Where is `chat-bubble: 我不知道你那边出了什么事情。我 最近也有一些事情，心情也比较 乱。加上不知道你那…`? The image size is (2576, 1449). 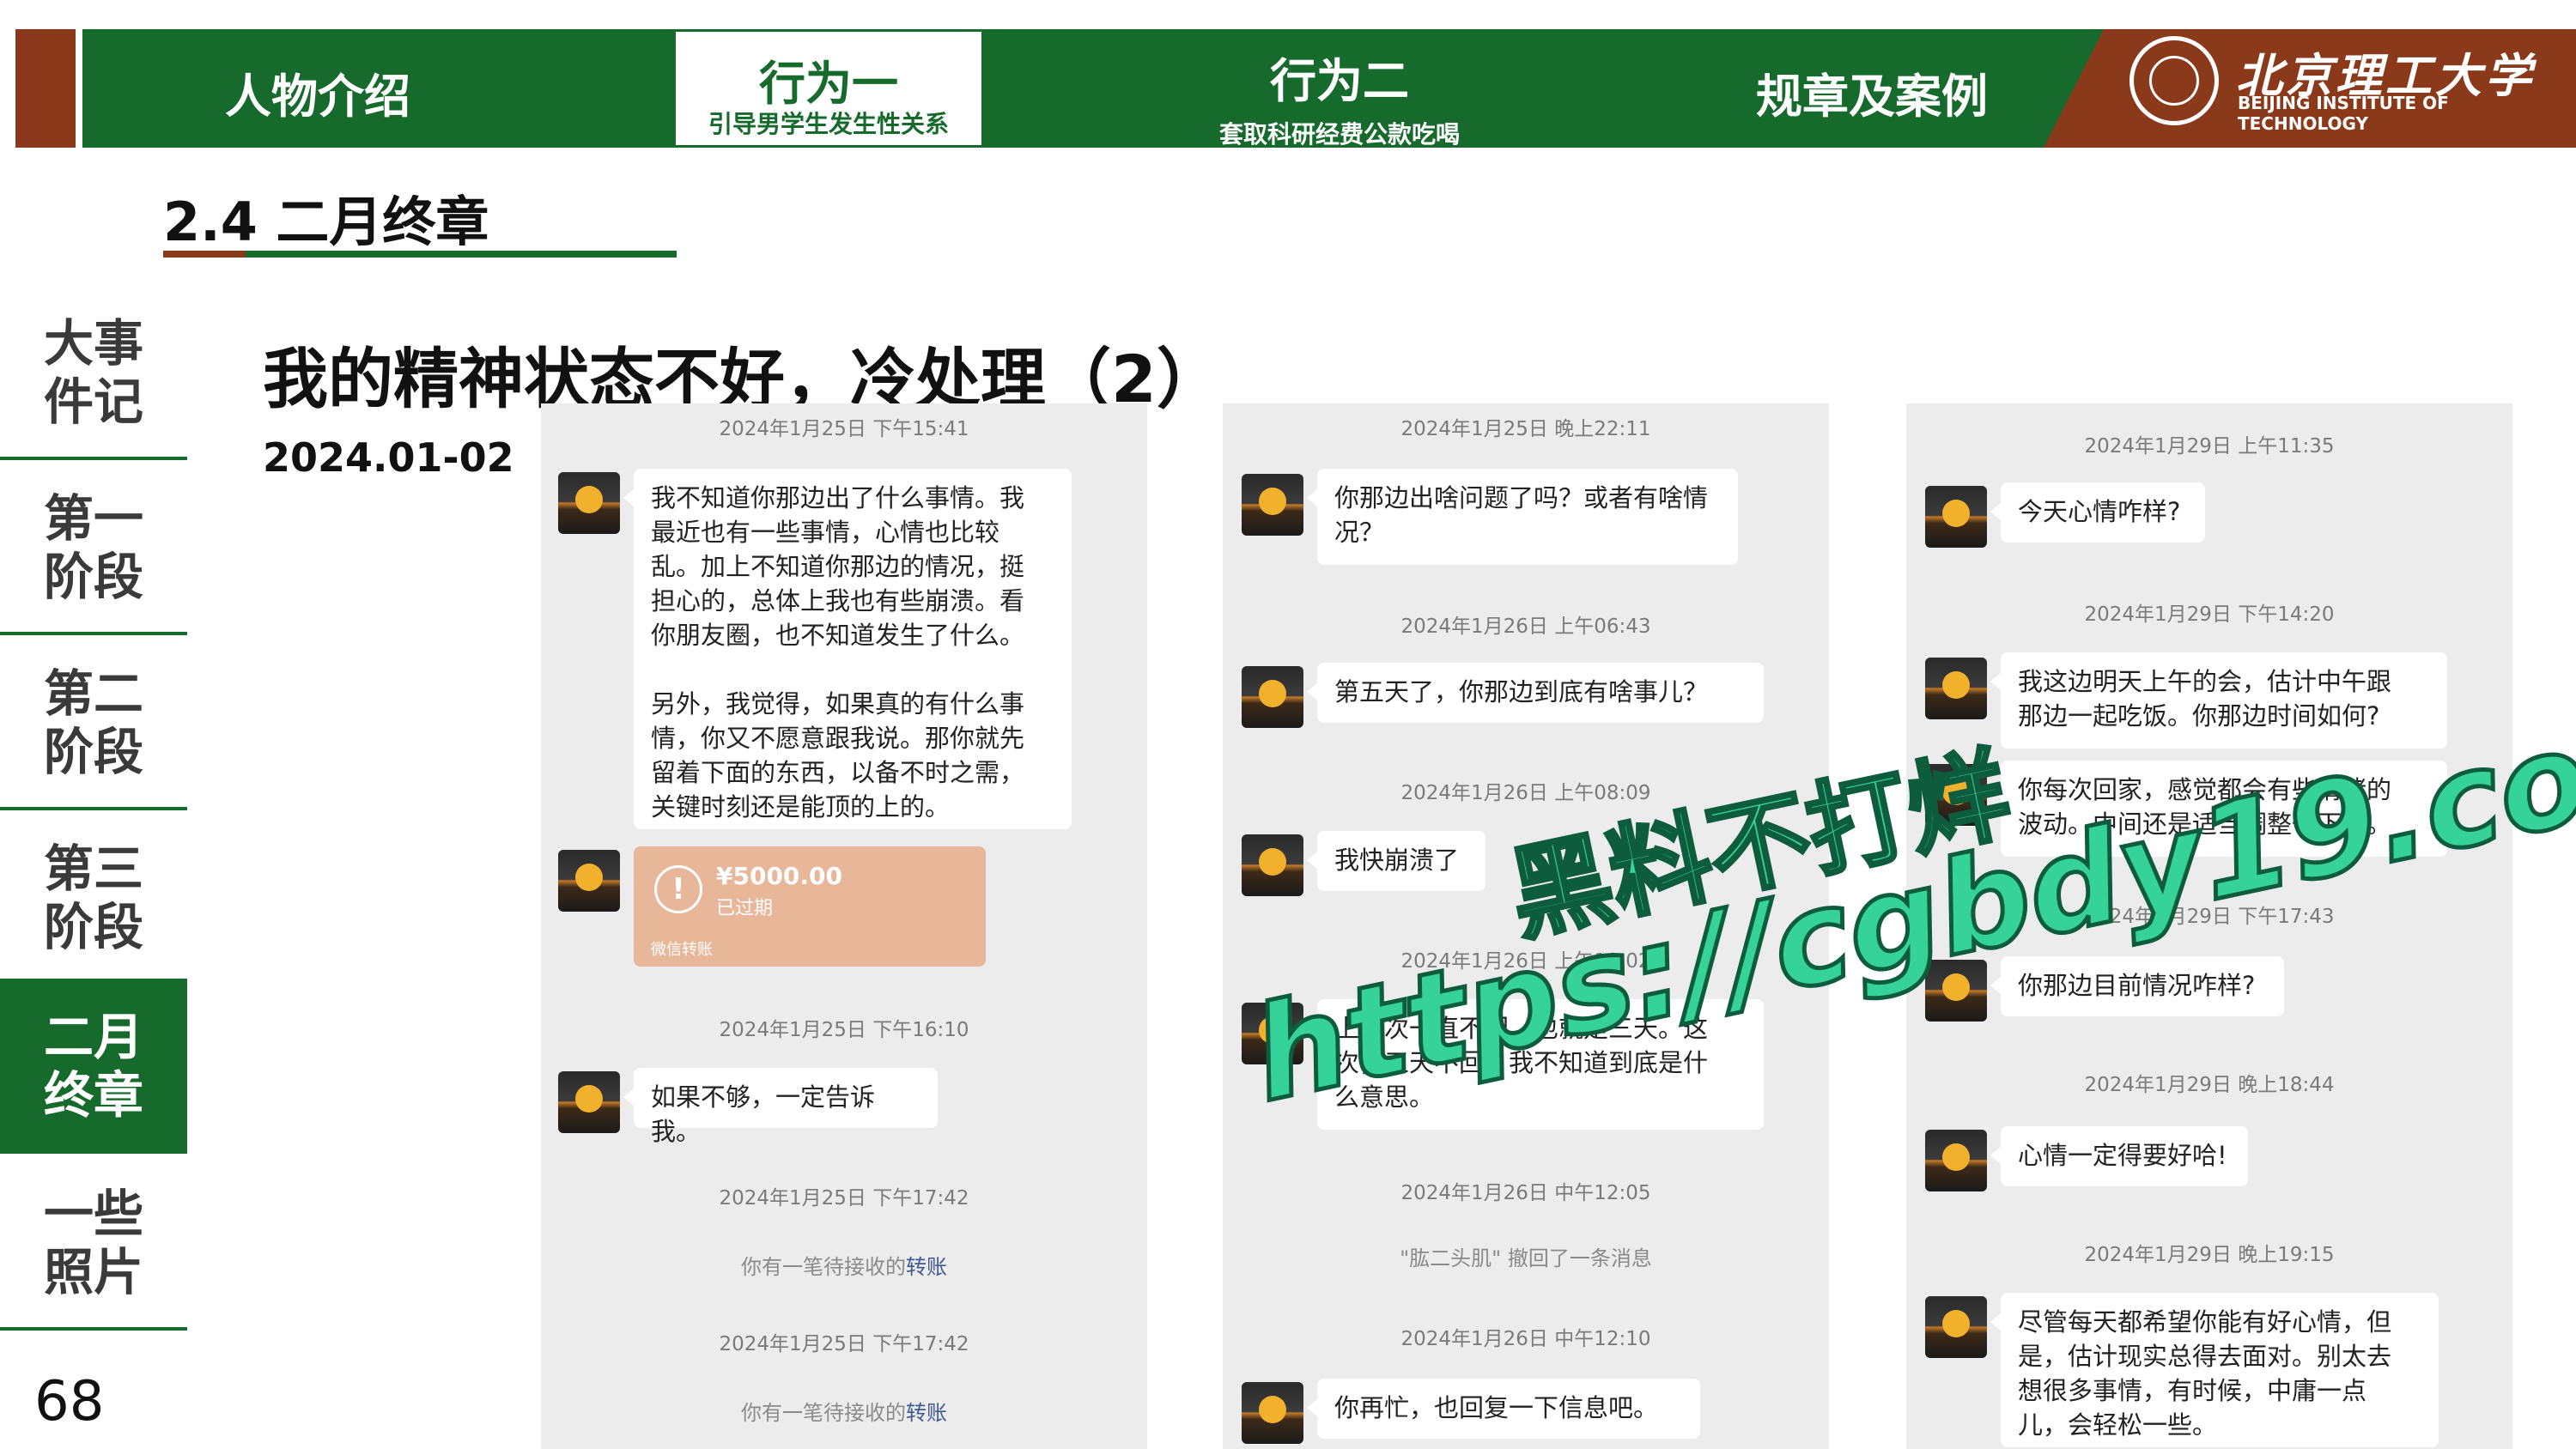 chat-bubble: 我不知道你那边出了什么事情。我 最近也有一些事情，心情也比较 乱。加上不知道你那… is located at coordinates (847, 649).